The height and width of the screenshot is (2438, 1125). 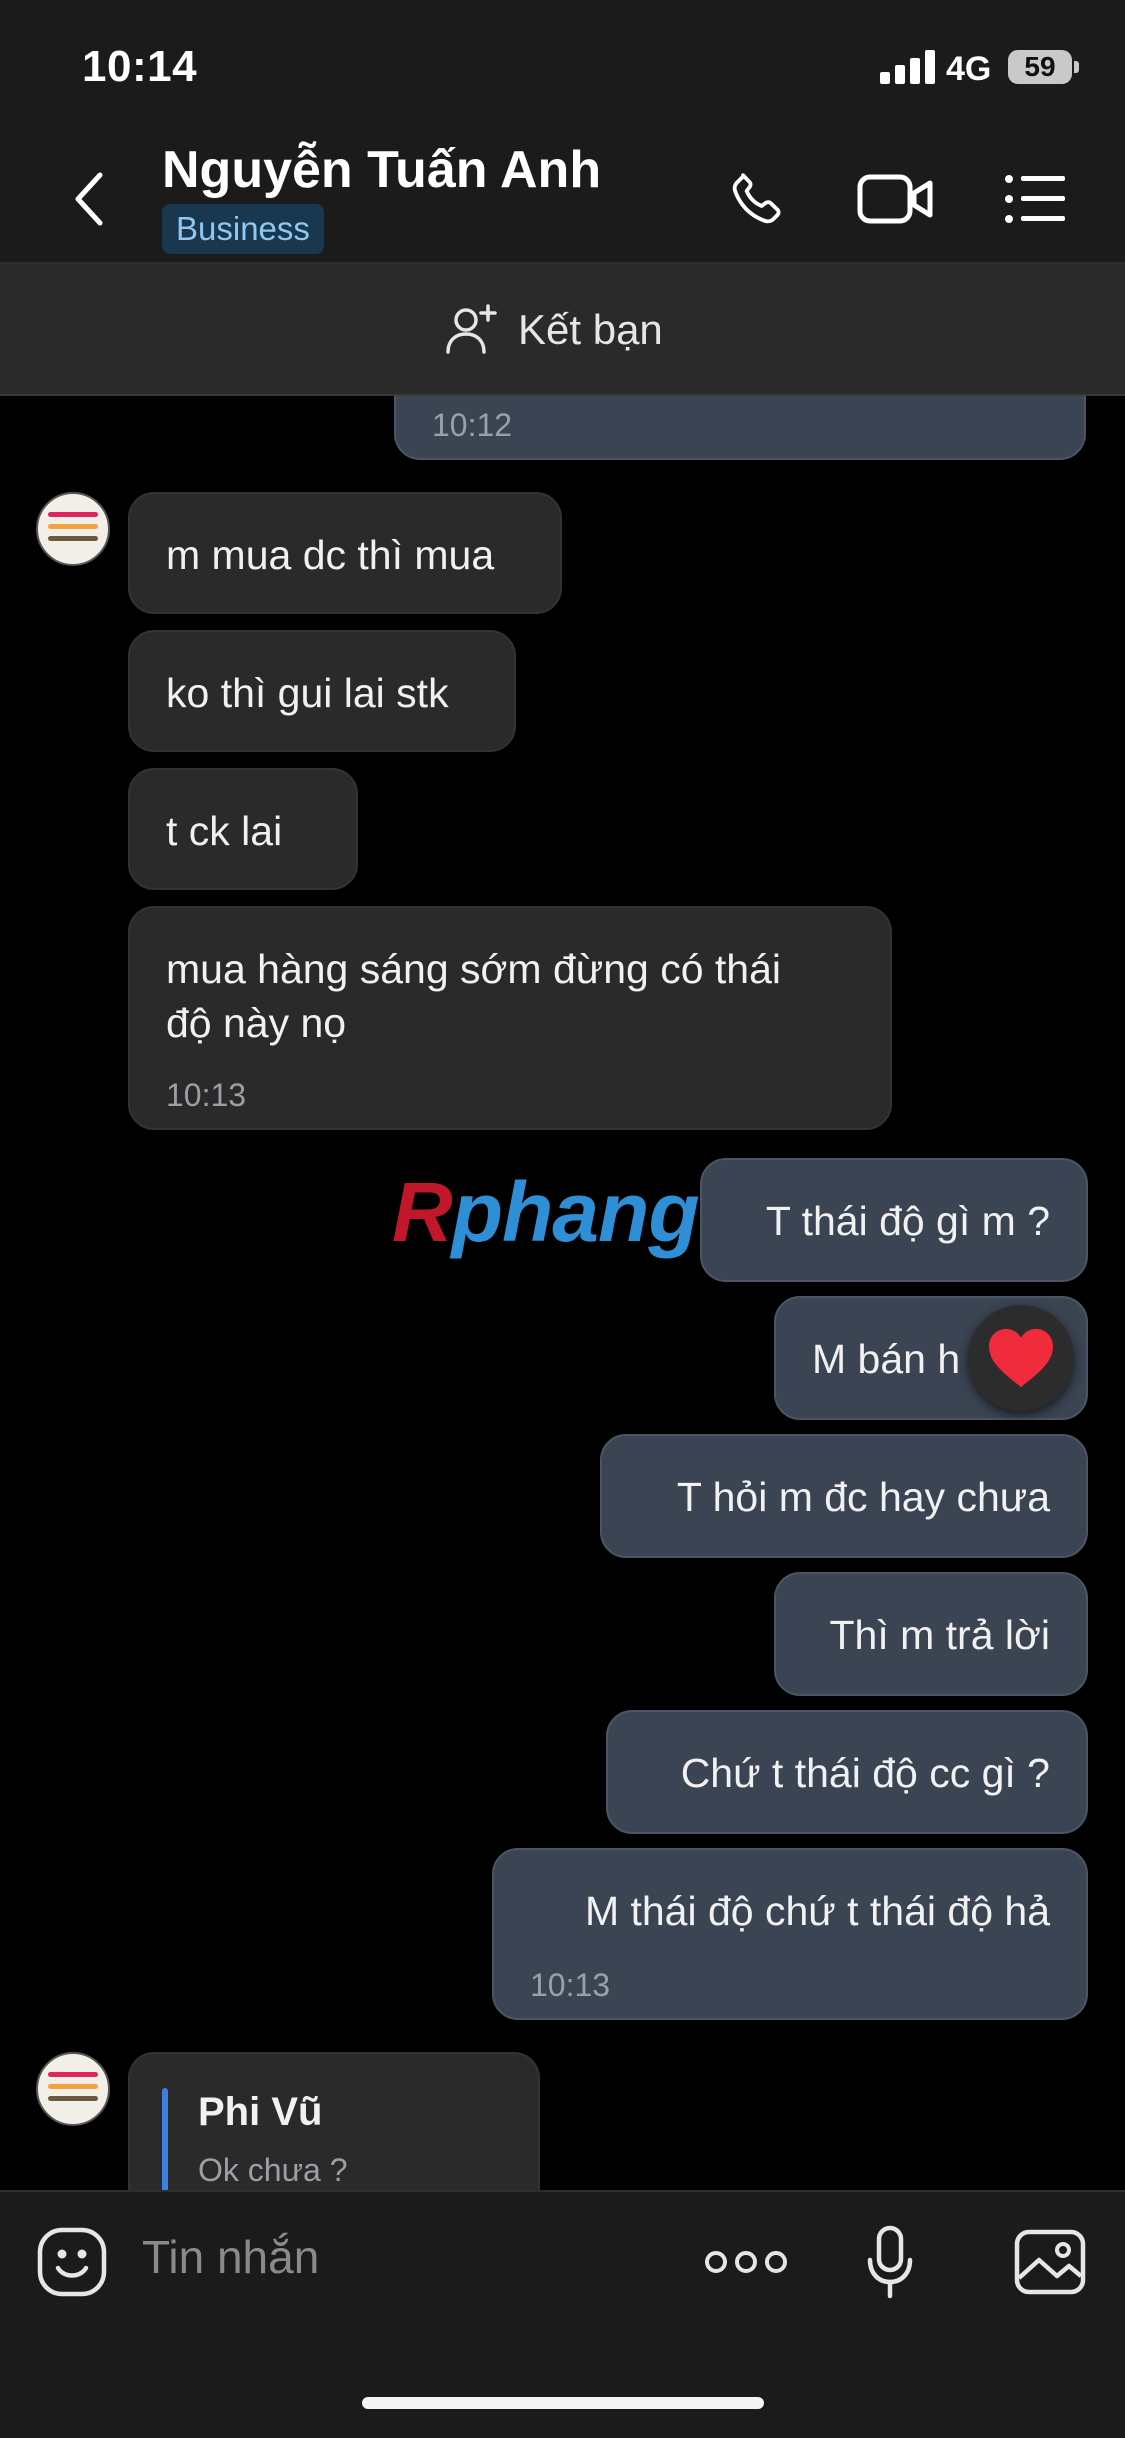 I want to click on watermark: Rphang, so click(x=546, y=1212).